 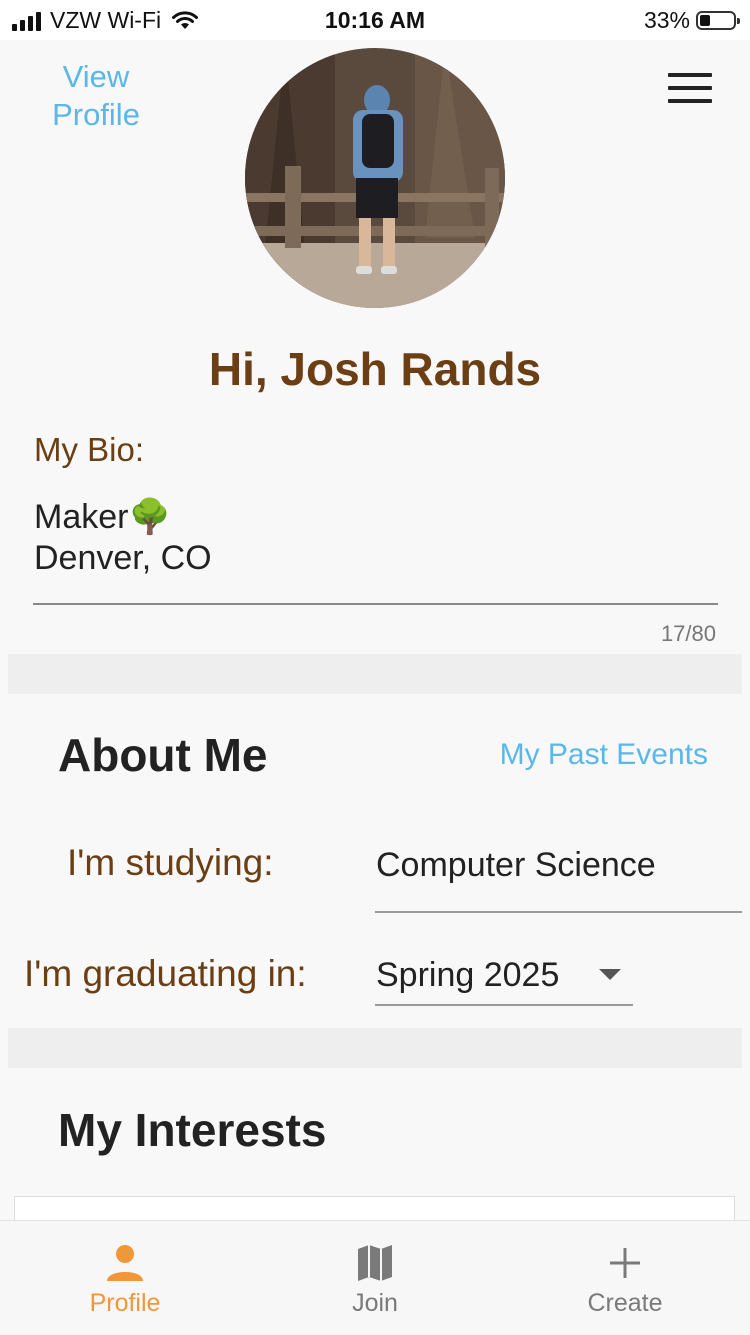 What do you see at coordinates (375, 604) in the screenshot?
I see `bio-input-underline` at bounding box center [375, 604].